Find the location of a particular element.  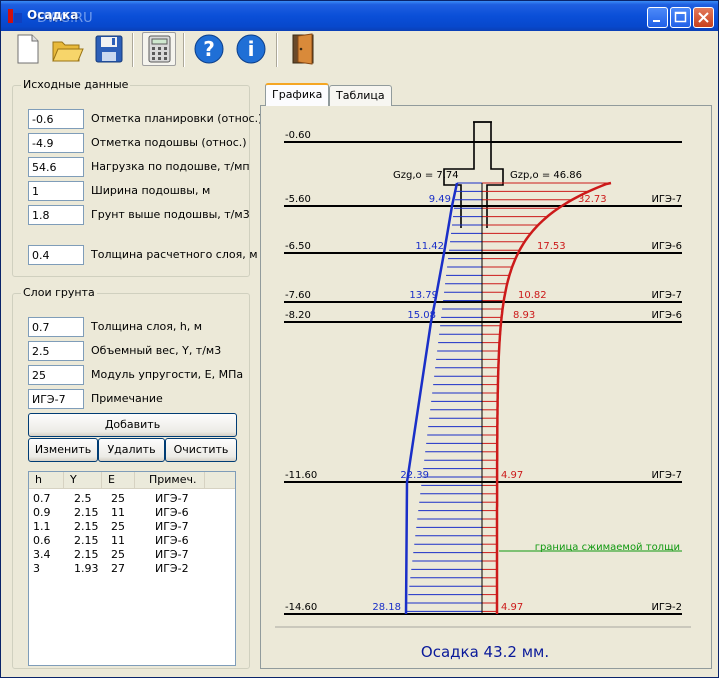

ige-label: ИГЭ-2 is located at coordinates (666, 607).